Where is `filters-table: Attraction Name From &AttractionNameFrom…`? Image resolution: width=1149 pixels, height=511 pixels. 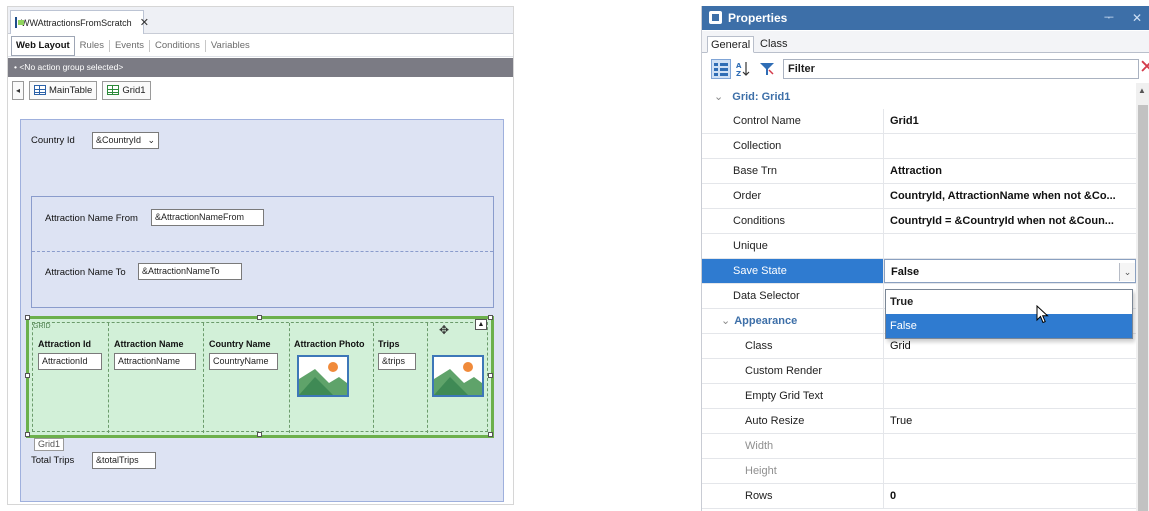 filters-table: Attraction Name From &AttractionNameFrom… is located at coordinates (262, 252).